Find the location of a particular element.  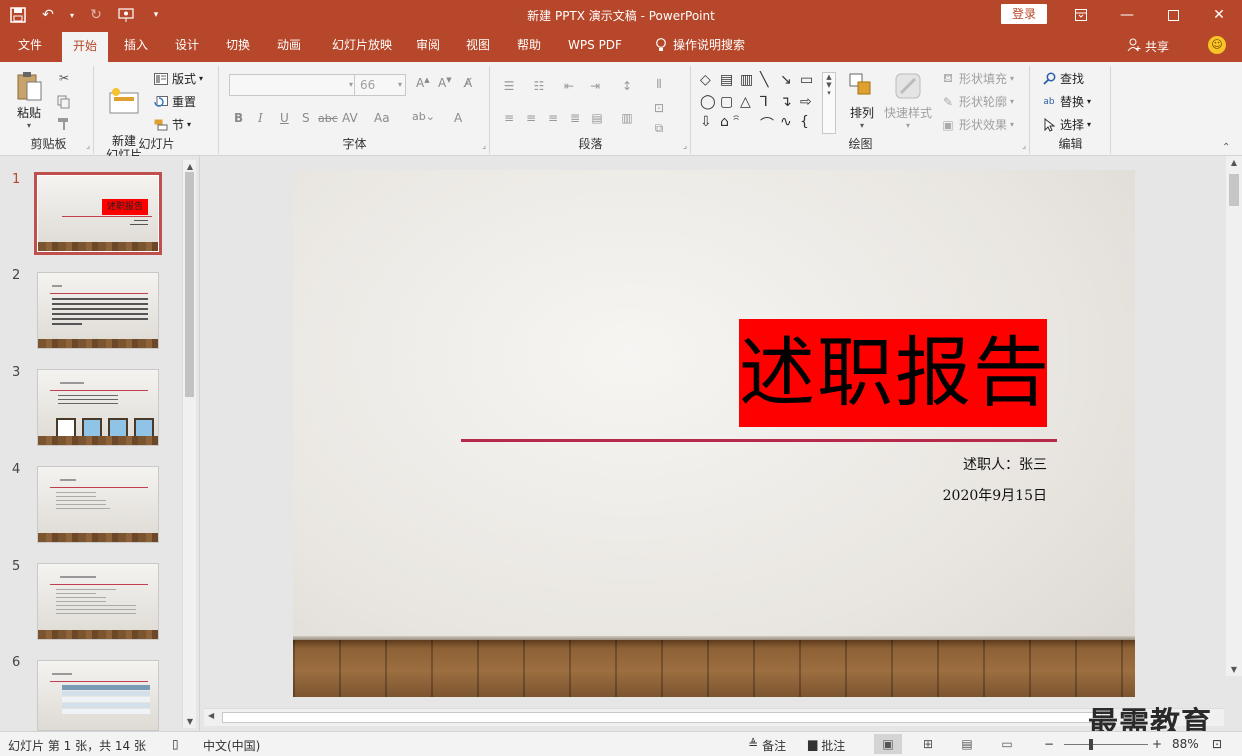

reset-button: 重置 is located at coordinates (174, 101).